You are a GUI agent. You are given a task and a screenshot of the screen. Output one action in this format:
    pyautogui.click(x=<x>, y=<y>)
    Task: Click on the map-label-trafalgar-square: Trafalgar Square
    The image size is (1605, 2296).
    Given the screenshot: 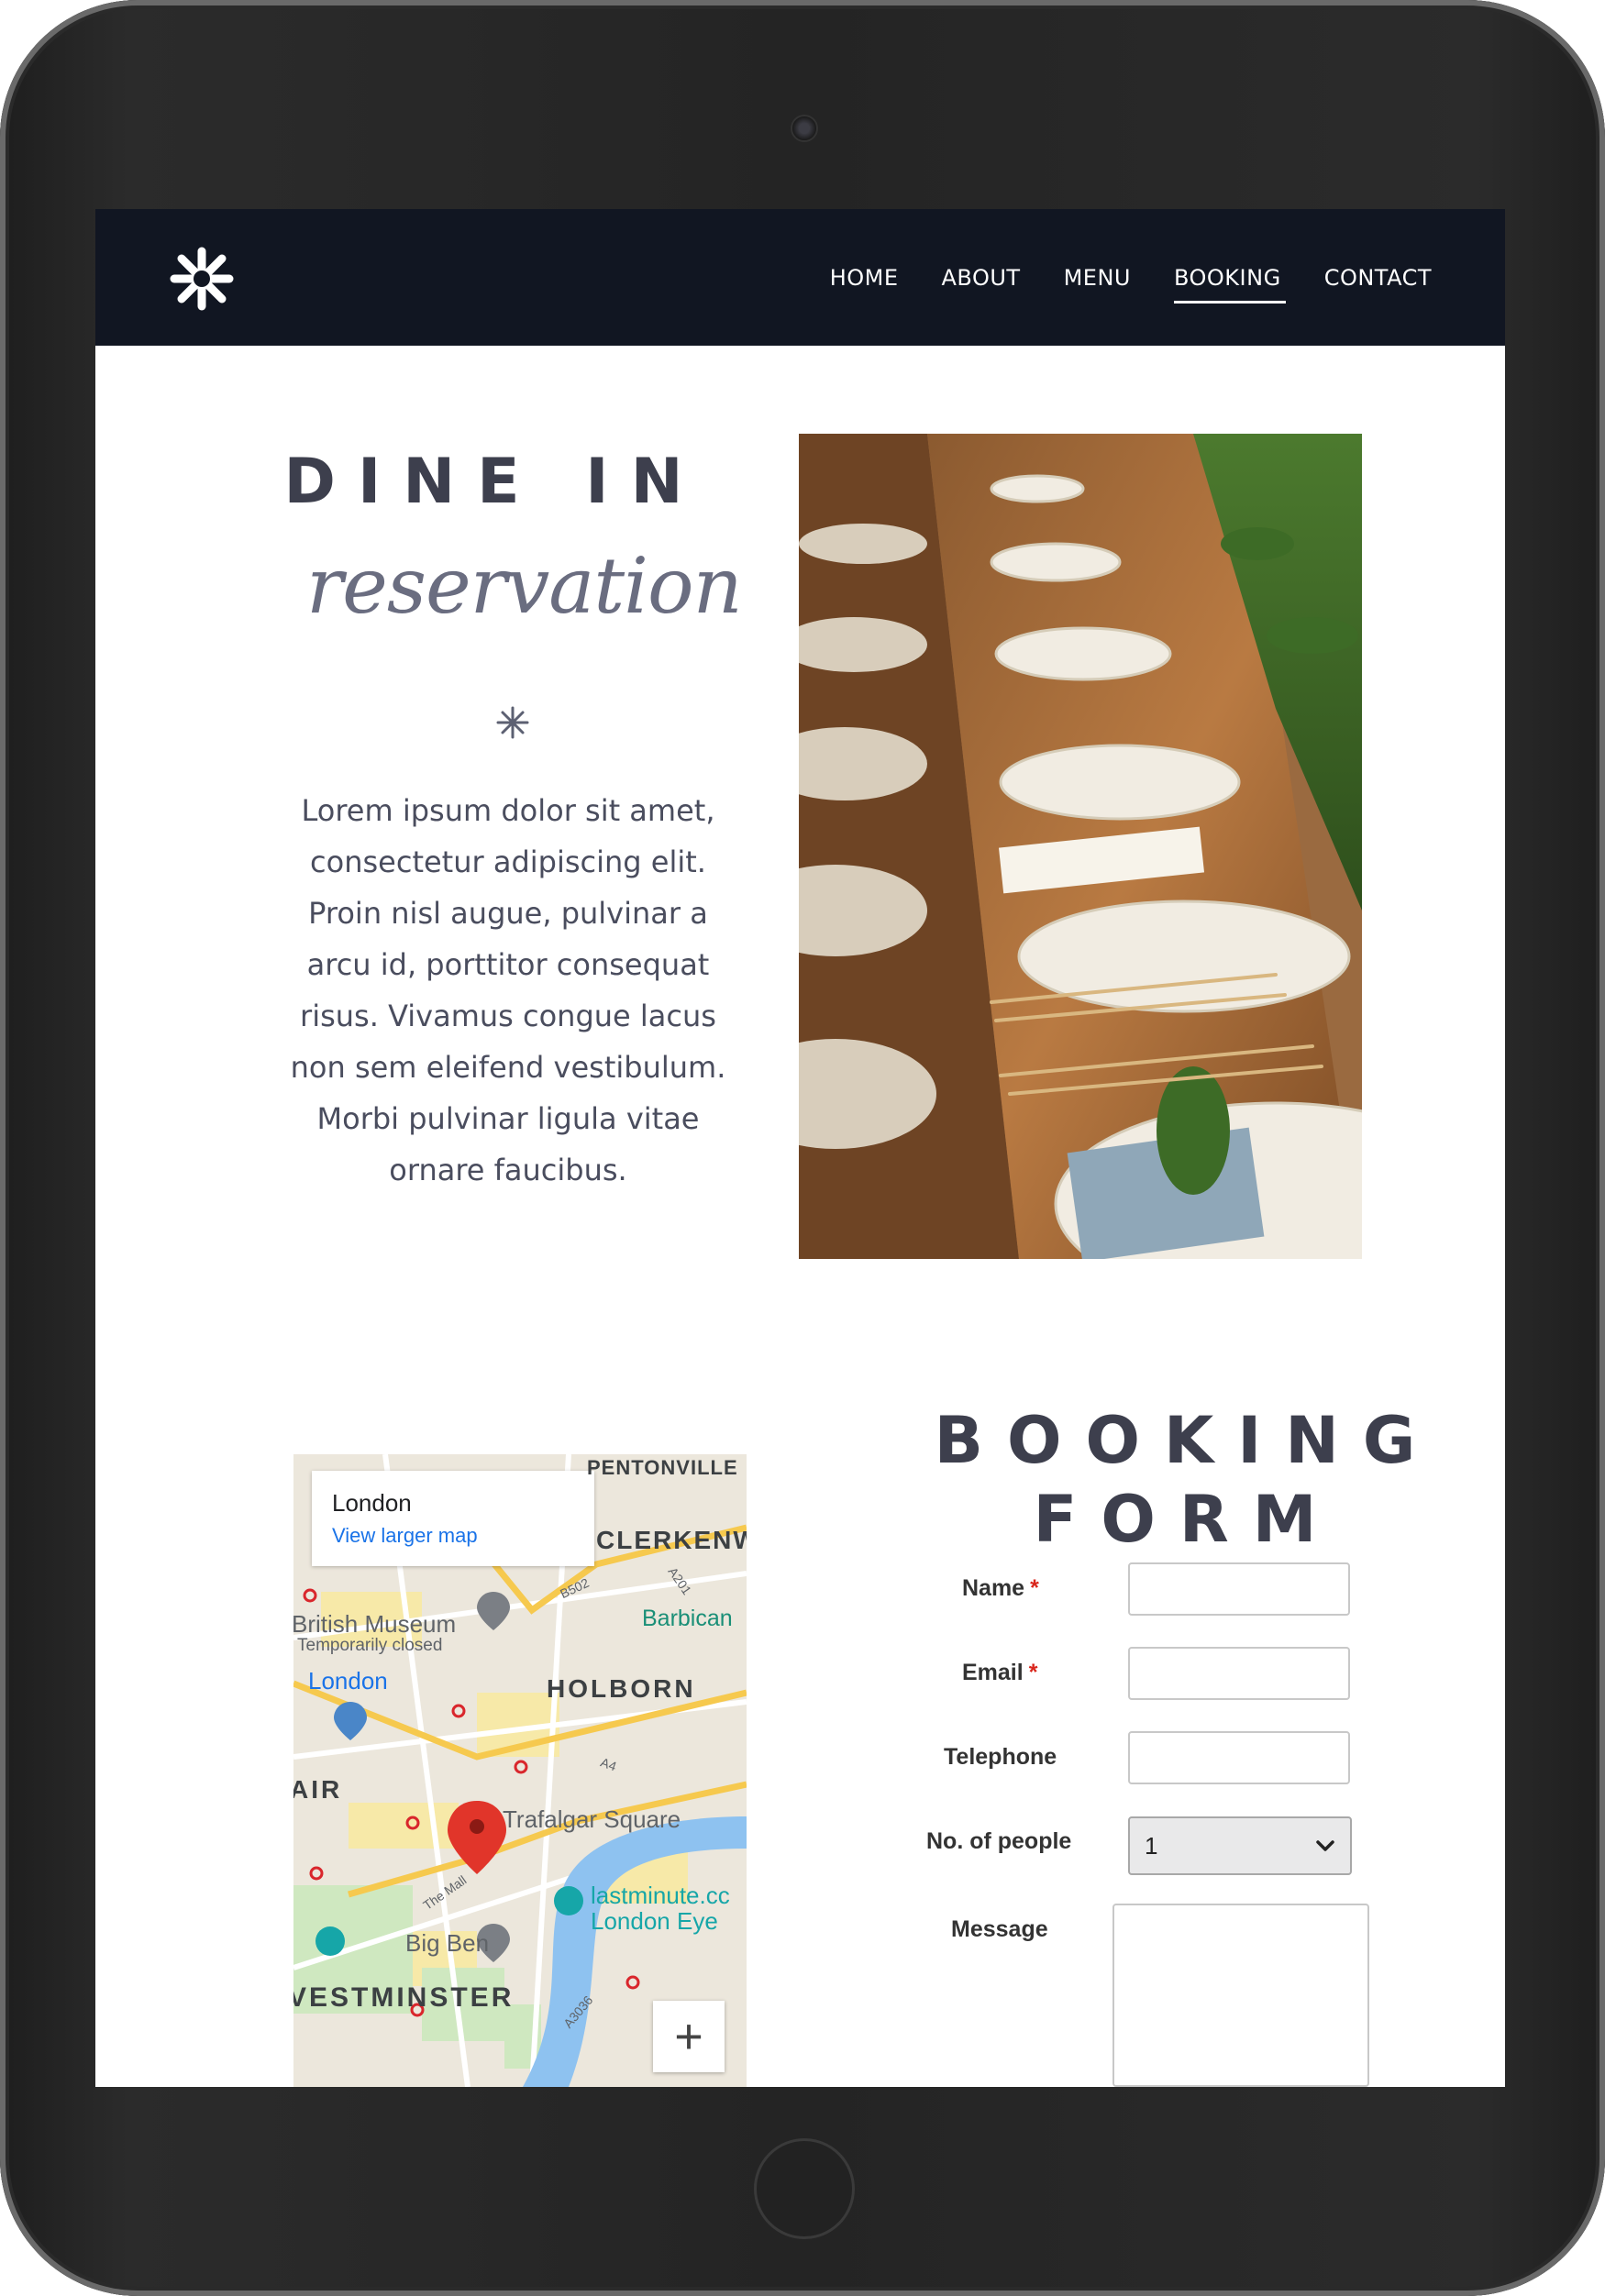 What is the action you would take?
    pyautogui.click(x=592, y=1819)
    